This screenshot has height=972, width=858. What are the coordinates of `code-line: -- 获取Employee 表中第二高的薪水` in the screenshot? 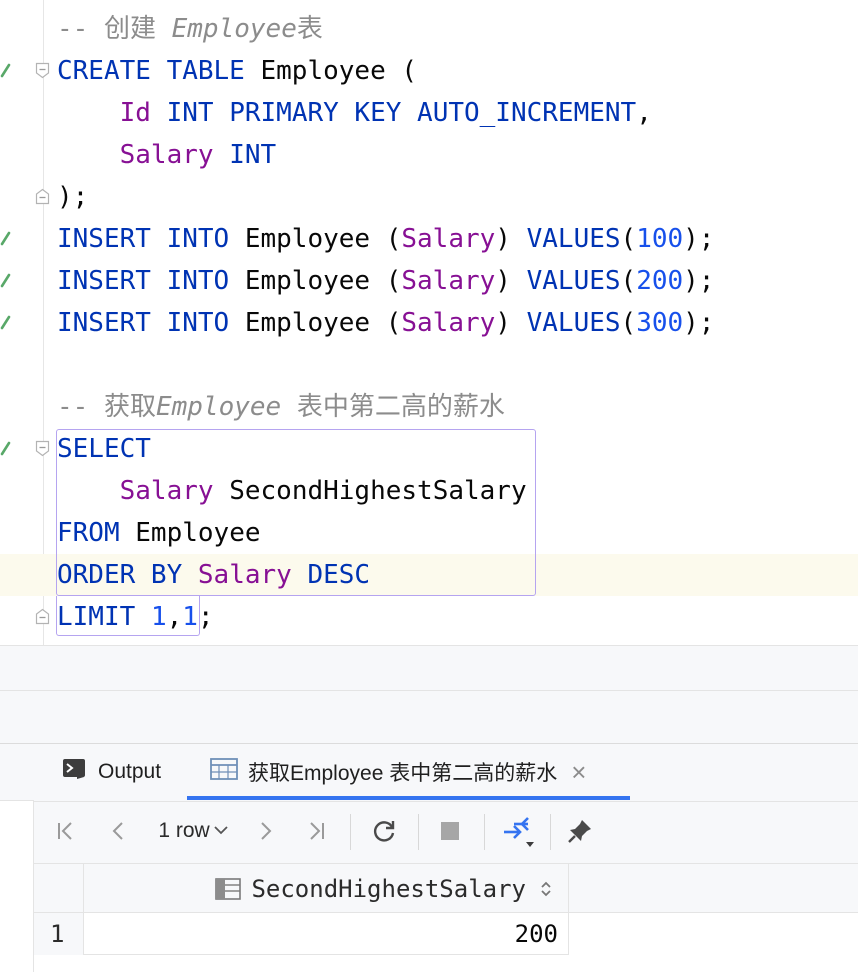 It's located at (281, 407).